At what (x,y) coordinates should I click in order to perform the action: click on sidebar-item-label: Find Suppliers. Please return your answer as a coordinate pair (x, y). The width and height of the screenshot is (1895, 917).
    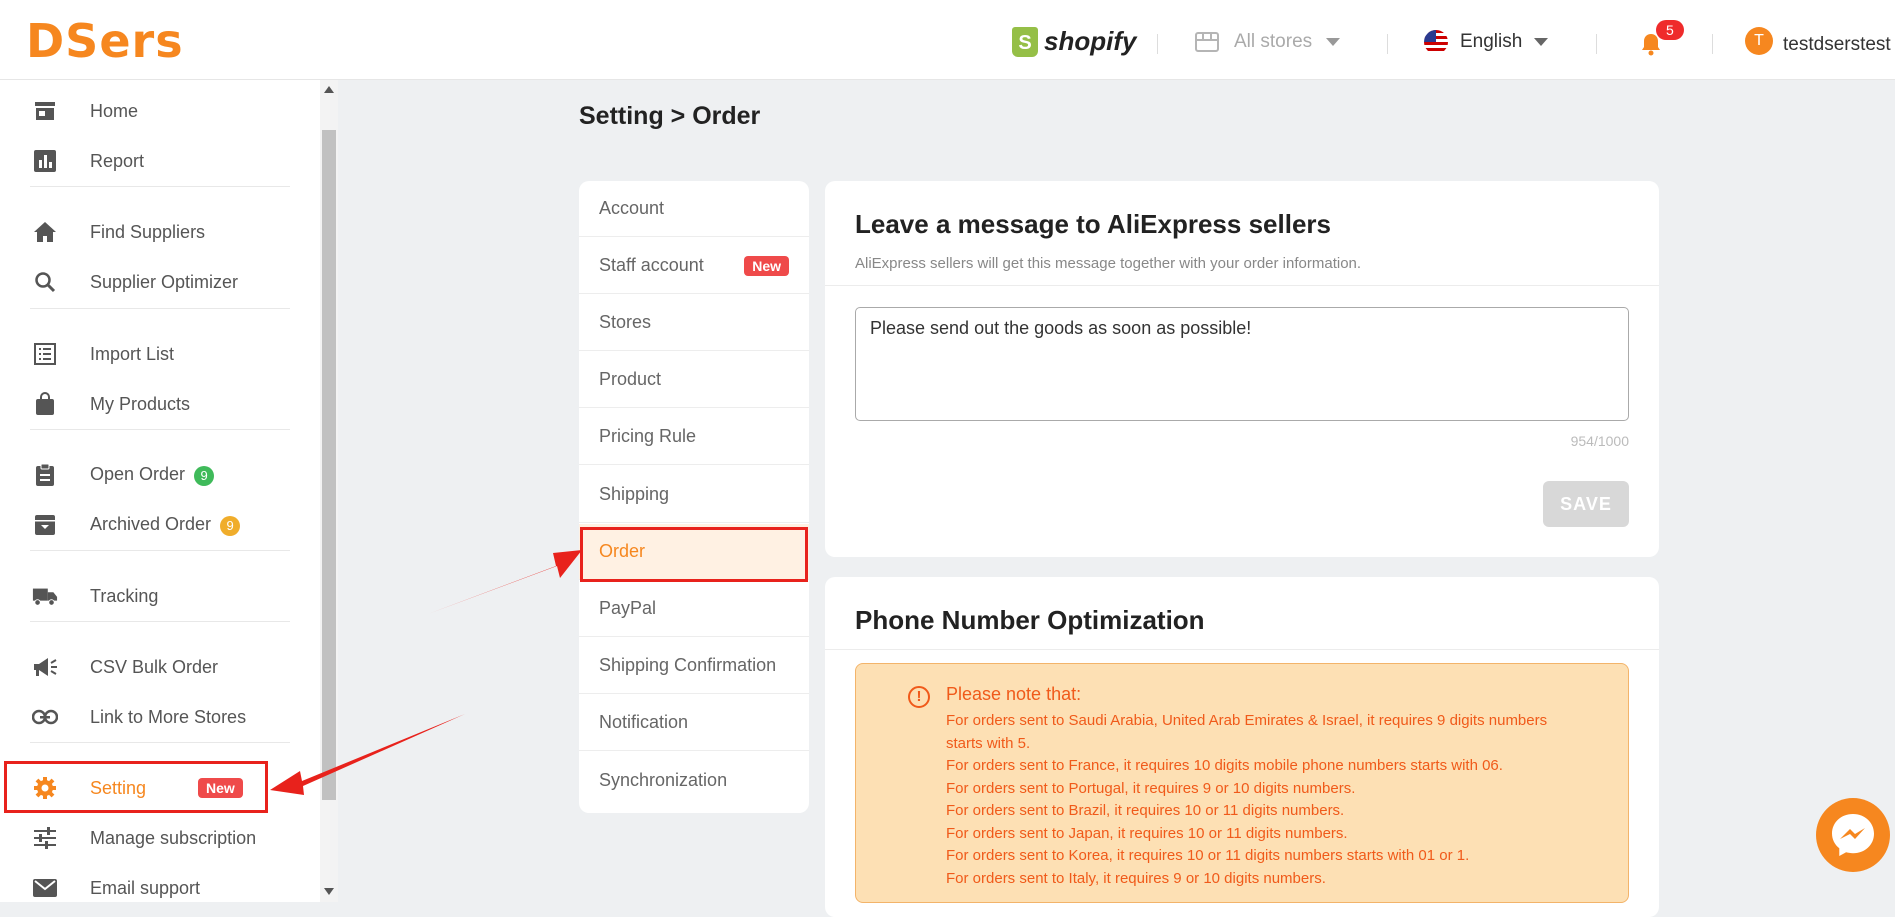
    Looking at the image, I should click on (148, 231).